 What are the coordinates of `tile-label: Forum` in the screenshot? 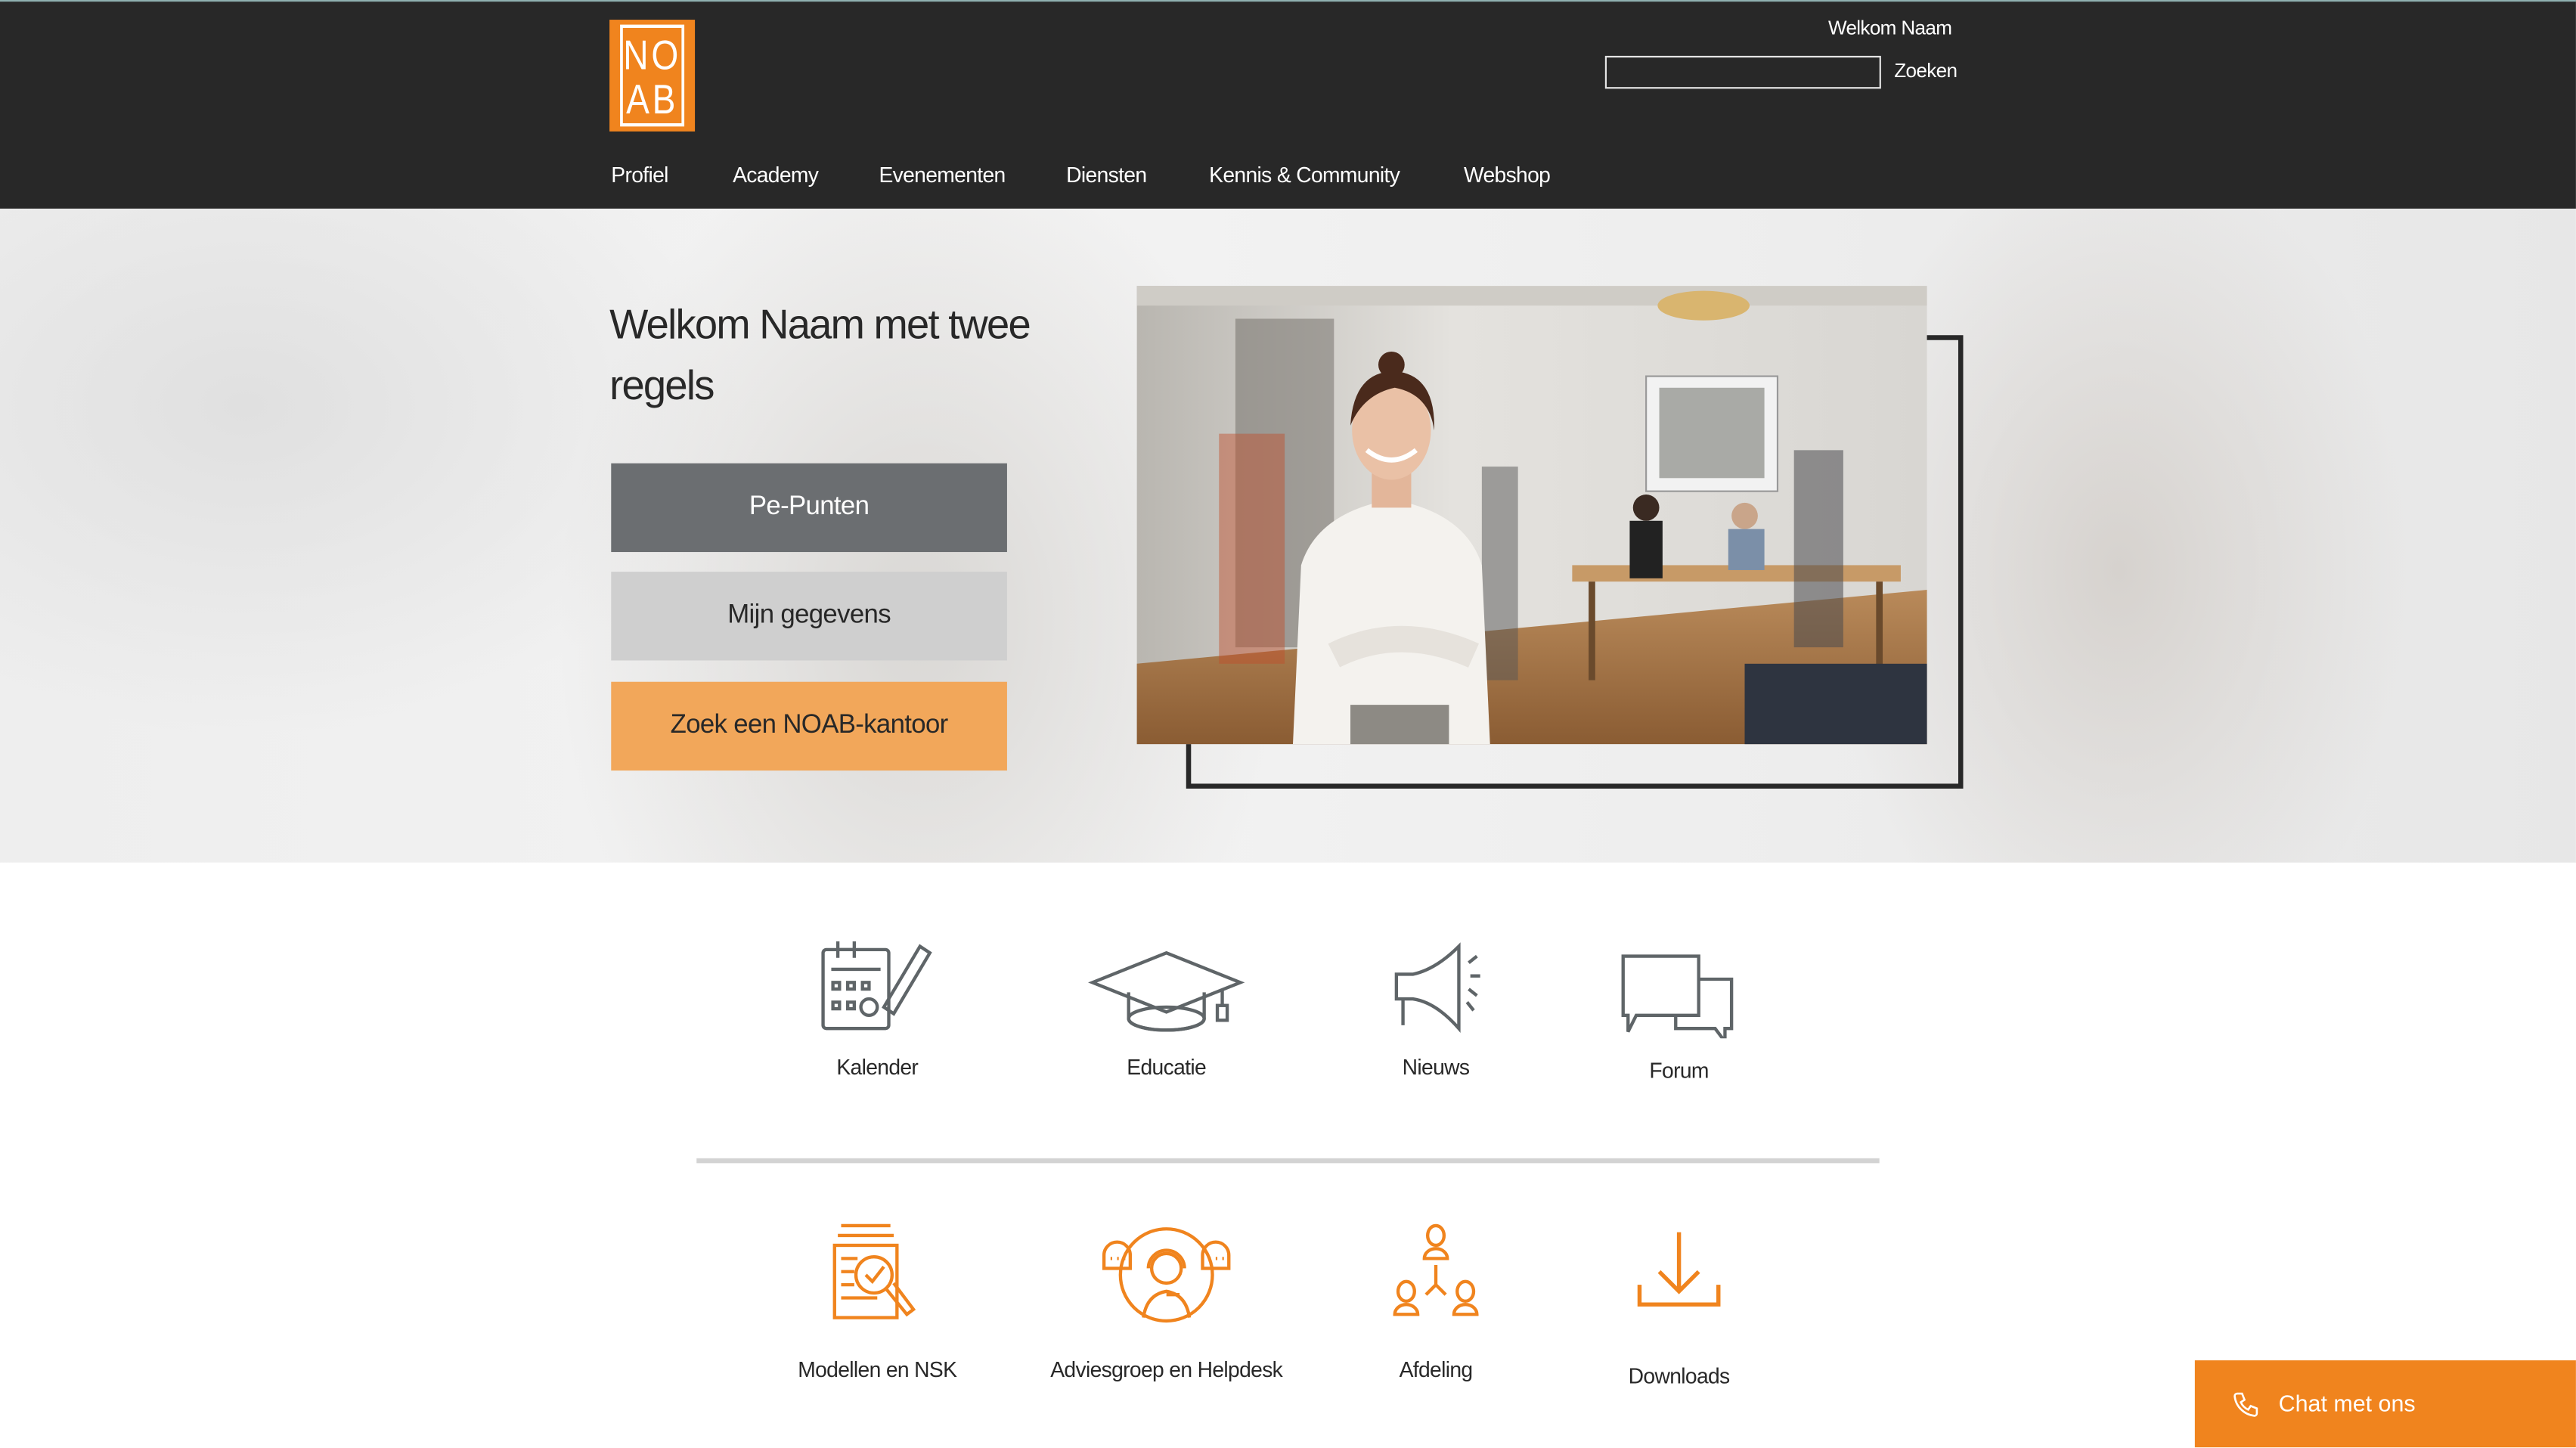 It's located at (1679, 1070).